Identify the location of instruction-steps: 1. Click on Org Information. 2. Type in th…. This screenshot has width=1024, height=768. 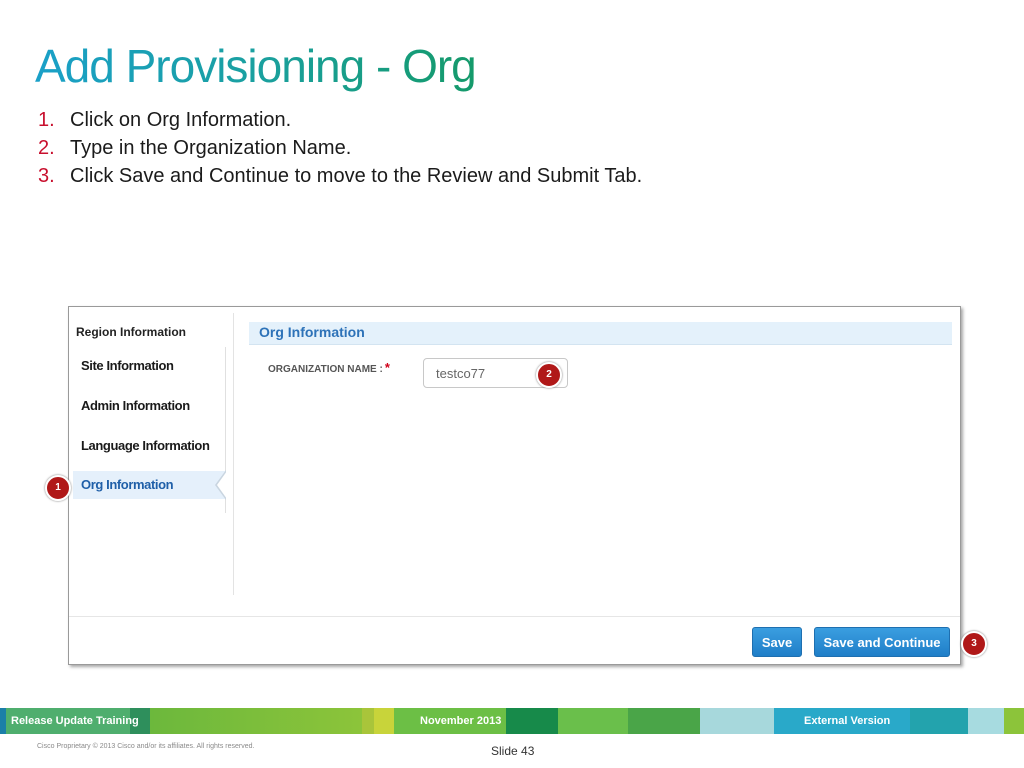
(340, 148).